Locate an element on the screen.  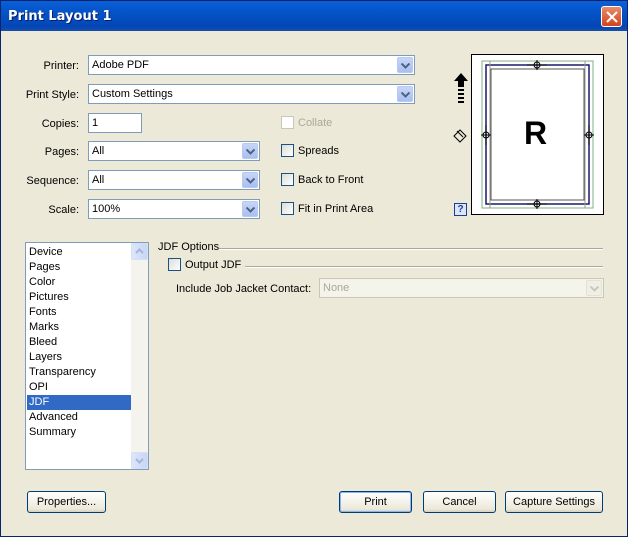
job-jacket-dropdown-button is located at coordinates (594, 288).